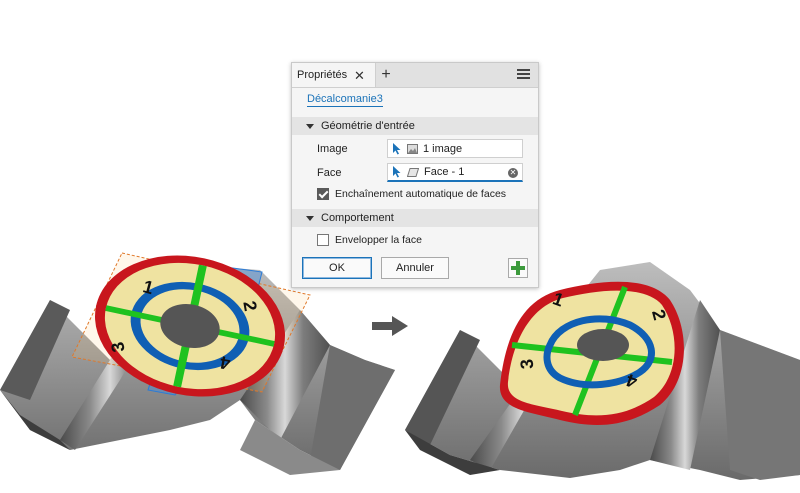  I want to click on close-icon: ✕, so click(359, 76).